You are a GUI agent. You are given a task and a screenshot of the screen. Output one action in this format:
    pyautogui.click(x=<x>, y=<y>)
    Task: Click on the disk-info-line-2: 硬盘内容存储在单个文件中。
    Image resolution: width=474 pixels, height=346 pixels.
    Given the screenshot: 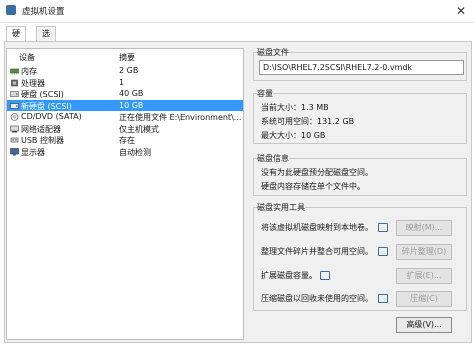 What is the action you would take?
    pyautogui.click(x=313, y=186)
    